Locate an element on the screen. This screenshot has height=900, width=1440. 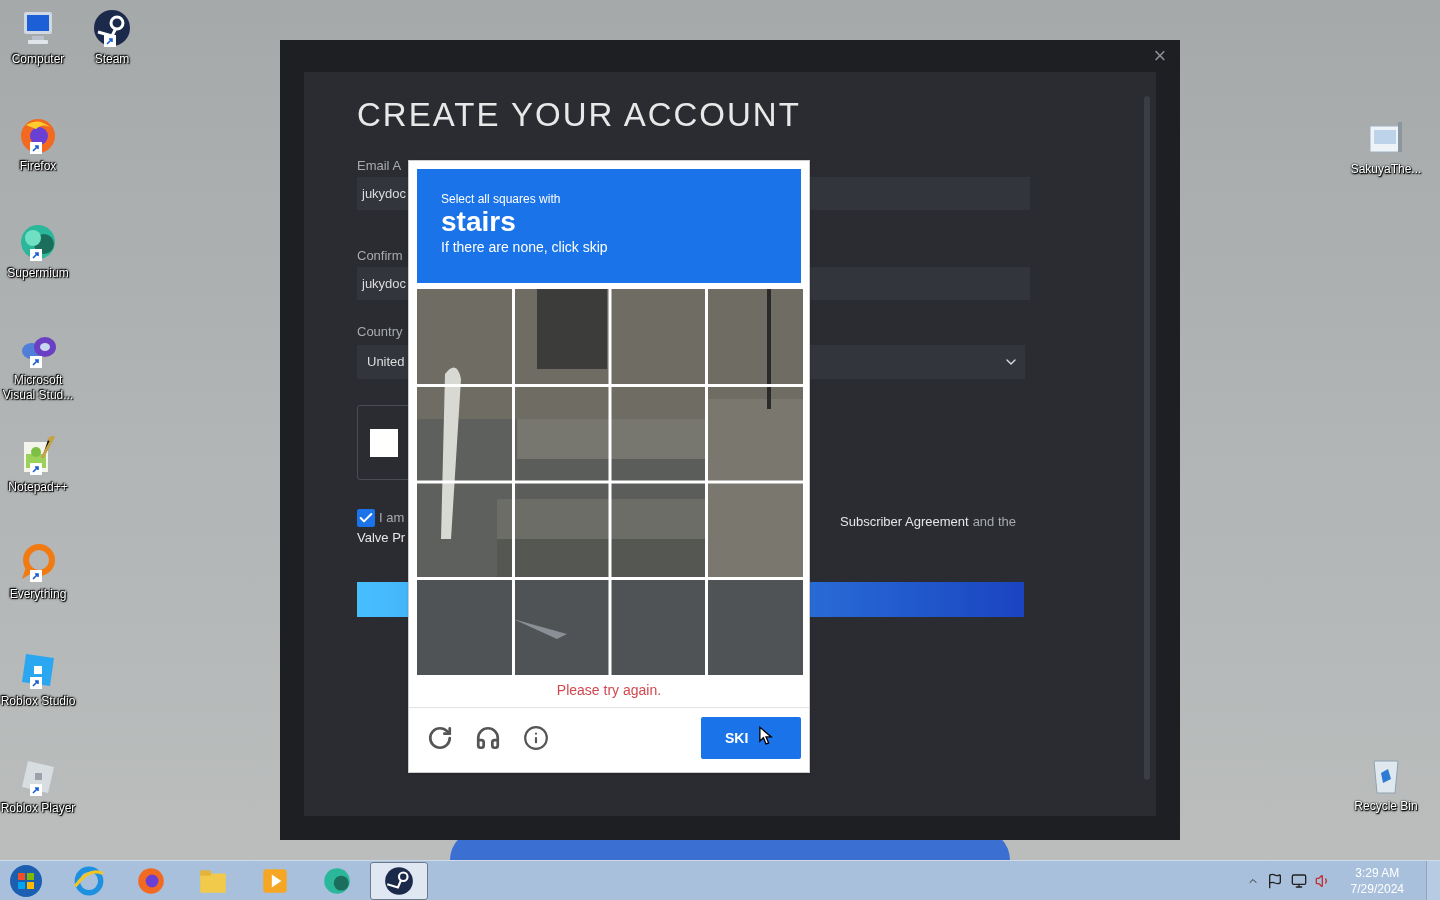
clock-time: 3:29 AM is located at coordinates (1377, 872).